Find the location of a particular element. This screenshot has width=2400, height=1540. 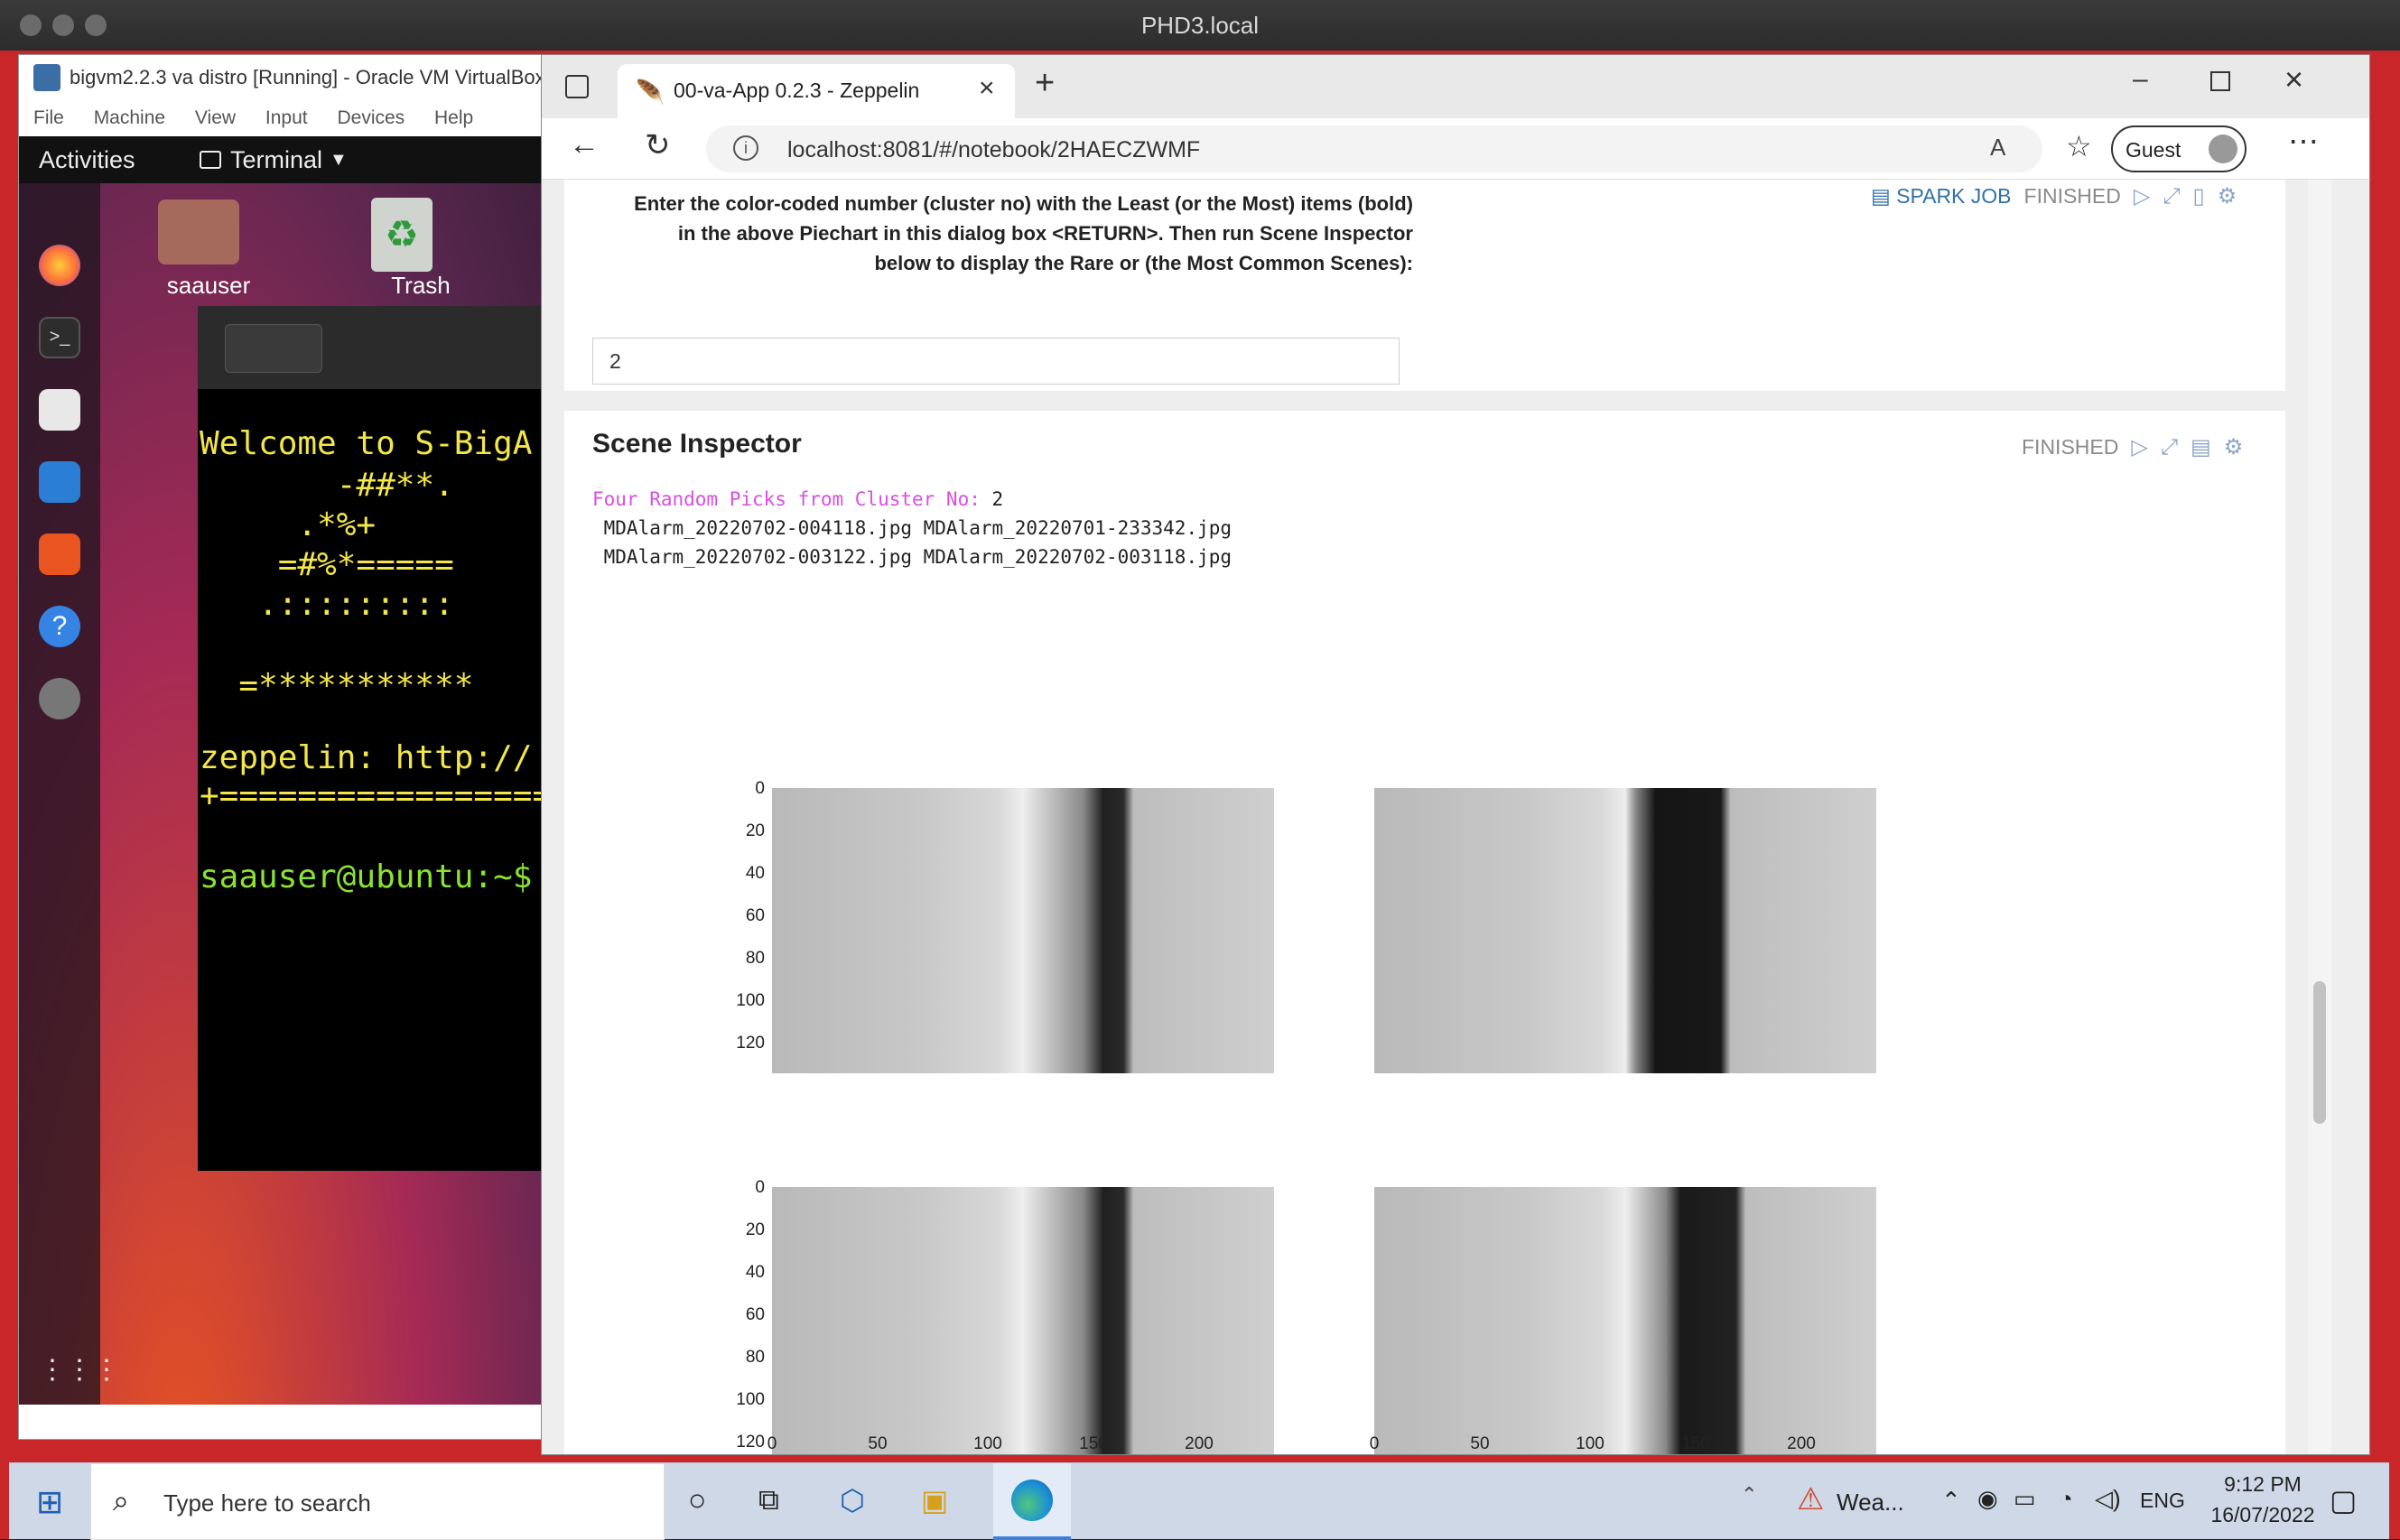

vbox-menubar: File Machine View Input Devices Help is located at coordinates (290, 118).